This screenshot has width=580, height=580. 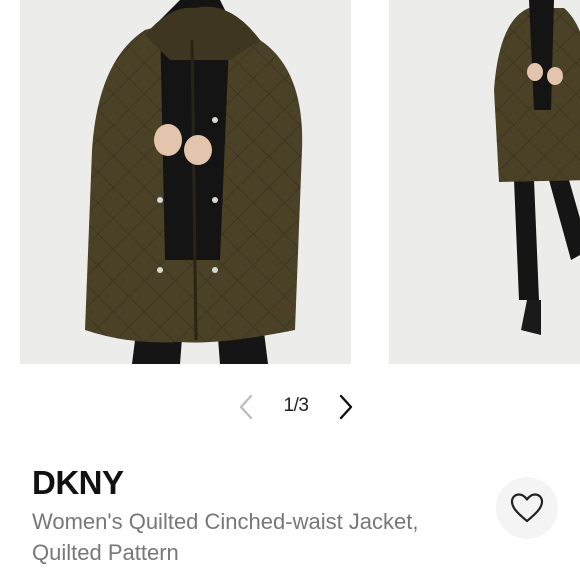 I want to click on like-button, so click(x=527, y=508).